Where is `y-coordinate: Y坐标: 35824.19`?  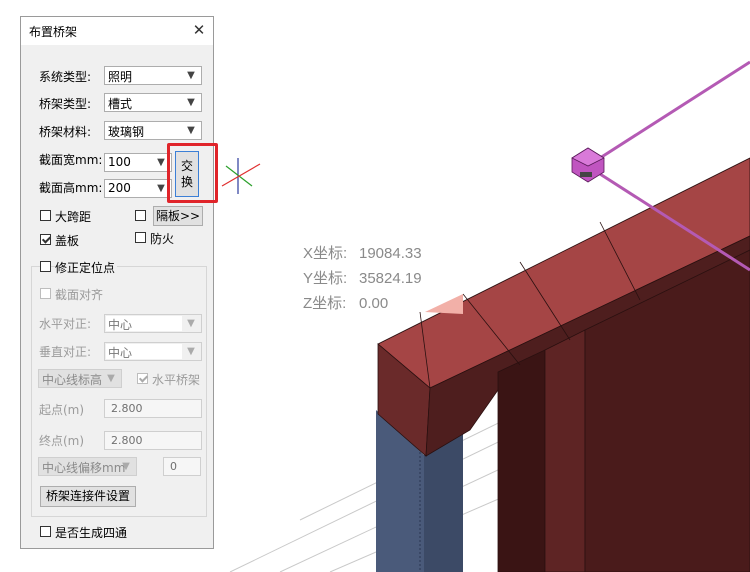 y-coordinate: Y坐标: 35824.19 is located at coordinates (362, 277).